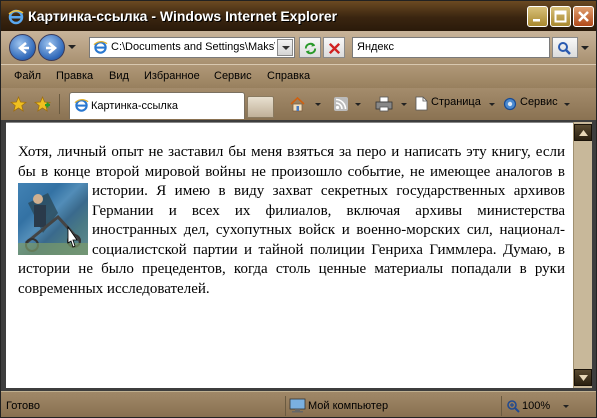 Image resolution: width=597 pixels, height=418 pixels. I want to click on menu-help: Справка, so click(288, 76).